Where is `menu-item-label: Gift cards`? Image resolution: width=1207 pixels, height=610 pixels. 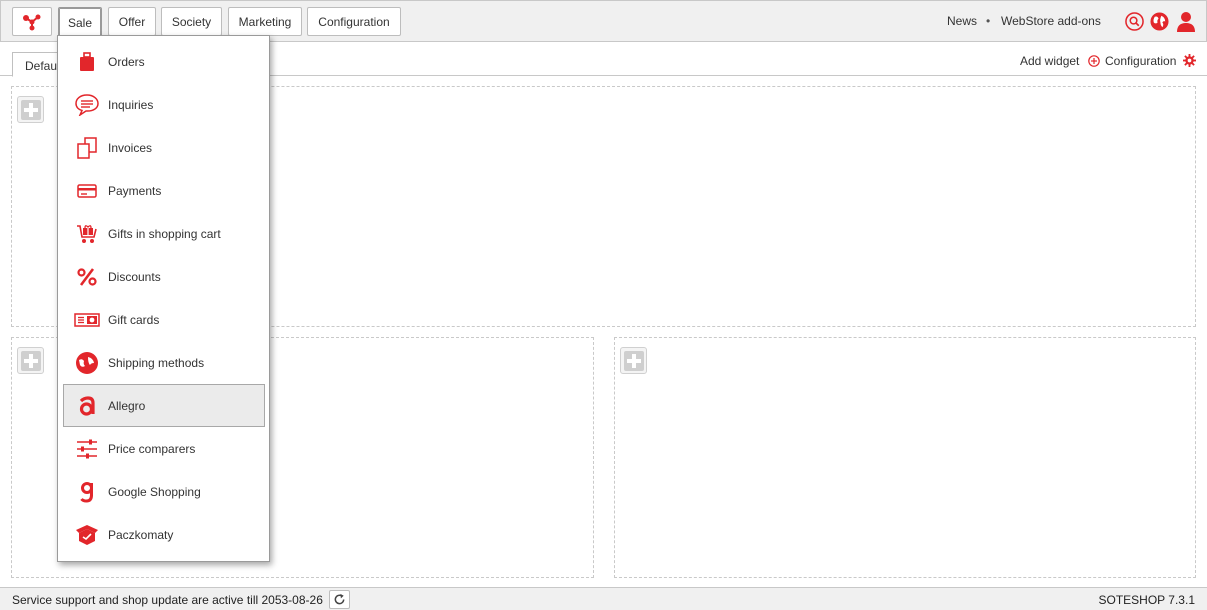
menu-item-label: Gift cards is located at coordinates (134, 319).